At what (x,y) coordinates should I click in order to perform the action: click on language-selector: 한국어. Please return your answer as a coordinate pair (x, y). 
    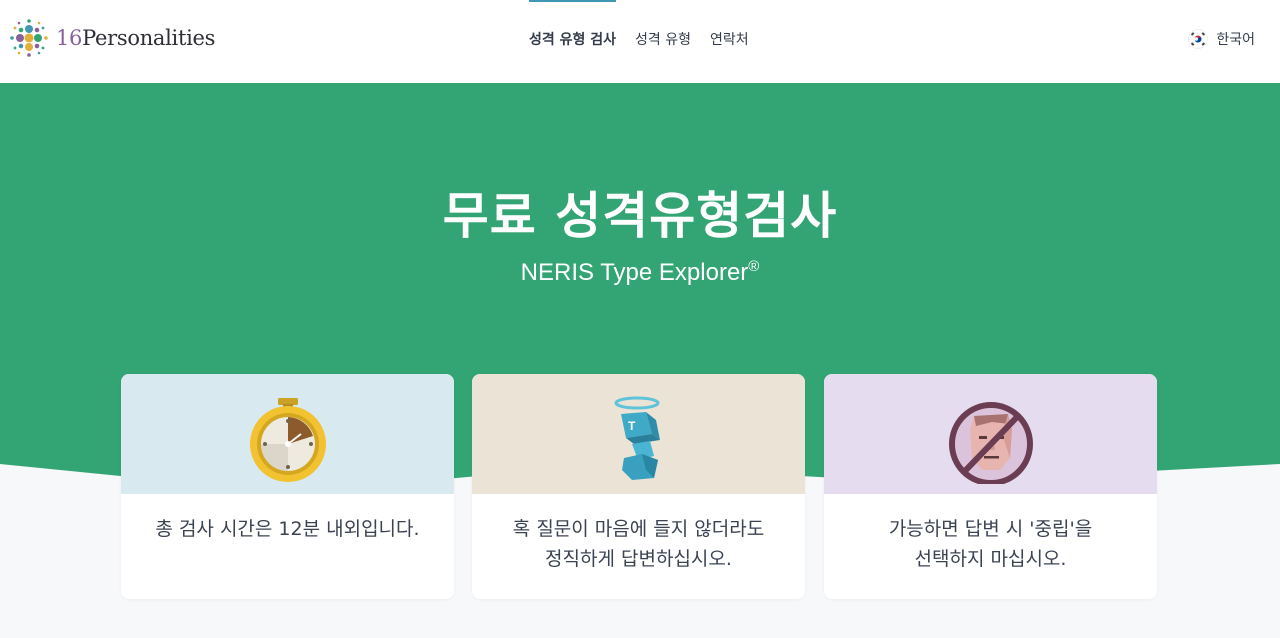
    Looking at the image, I should click on (1221, 39).